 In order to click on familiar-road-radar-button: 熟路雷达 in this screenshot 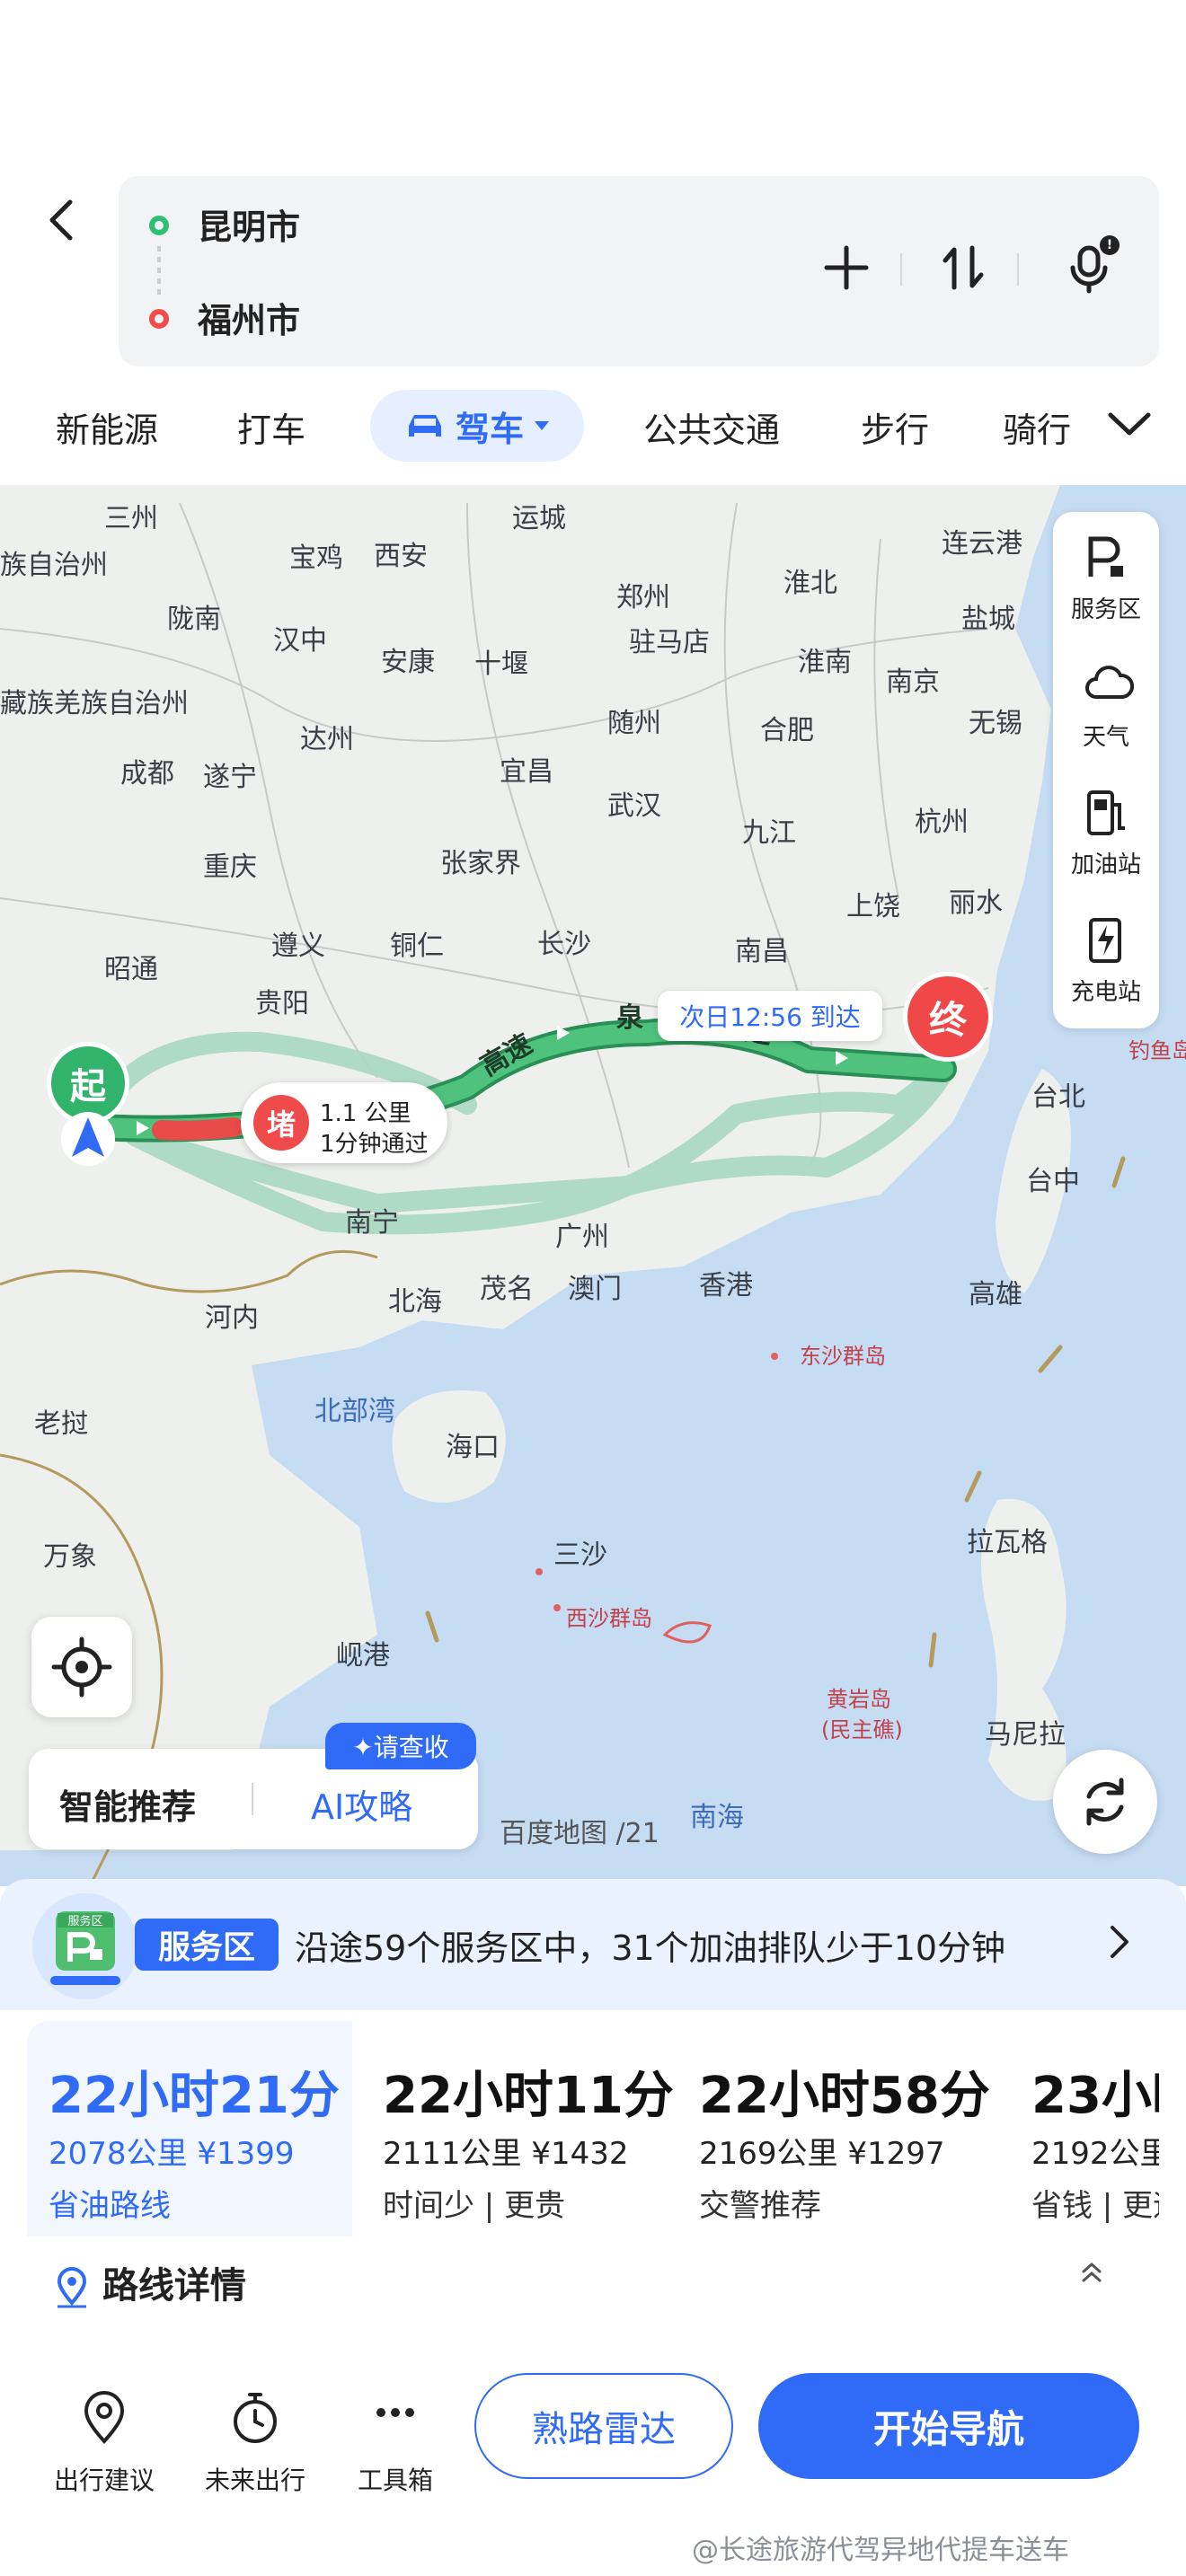, I will do `click(603, 2426)`.